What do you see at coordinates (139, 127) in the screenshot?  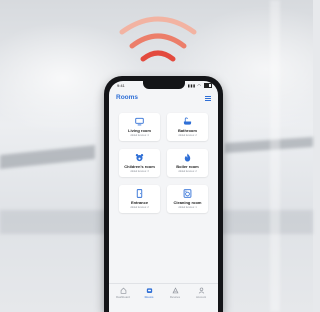 I see `room-card-living-room: Living room Added devices: 4` at bounding box center [139, 127].